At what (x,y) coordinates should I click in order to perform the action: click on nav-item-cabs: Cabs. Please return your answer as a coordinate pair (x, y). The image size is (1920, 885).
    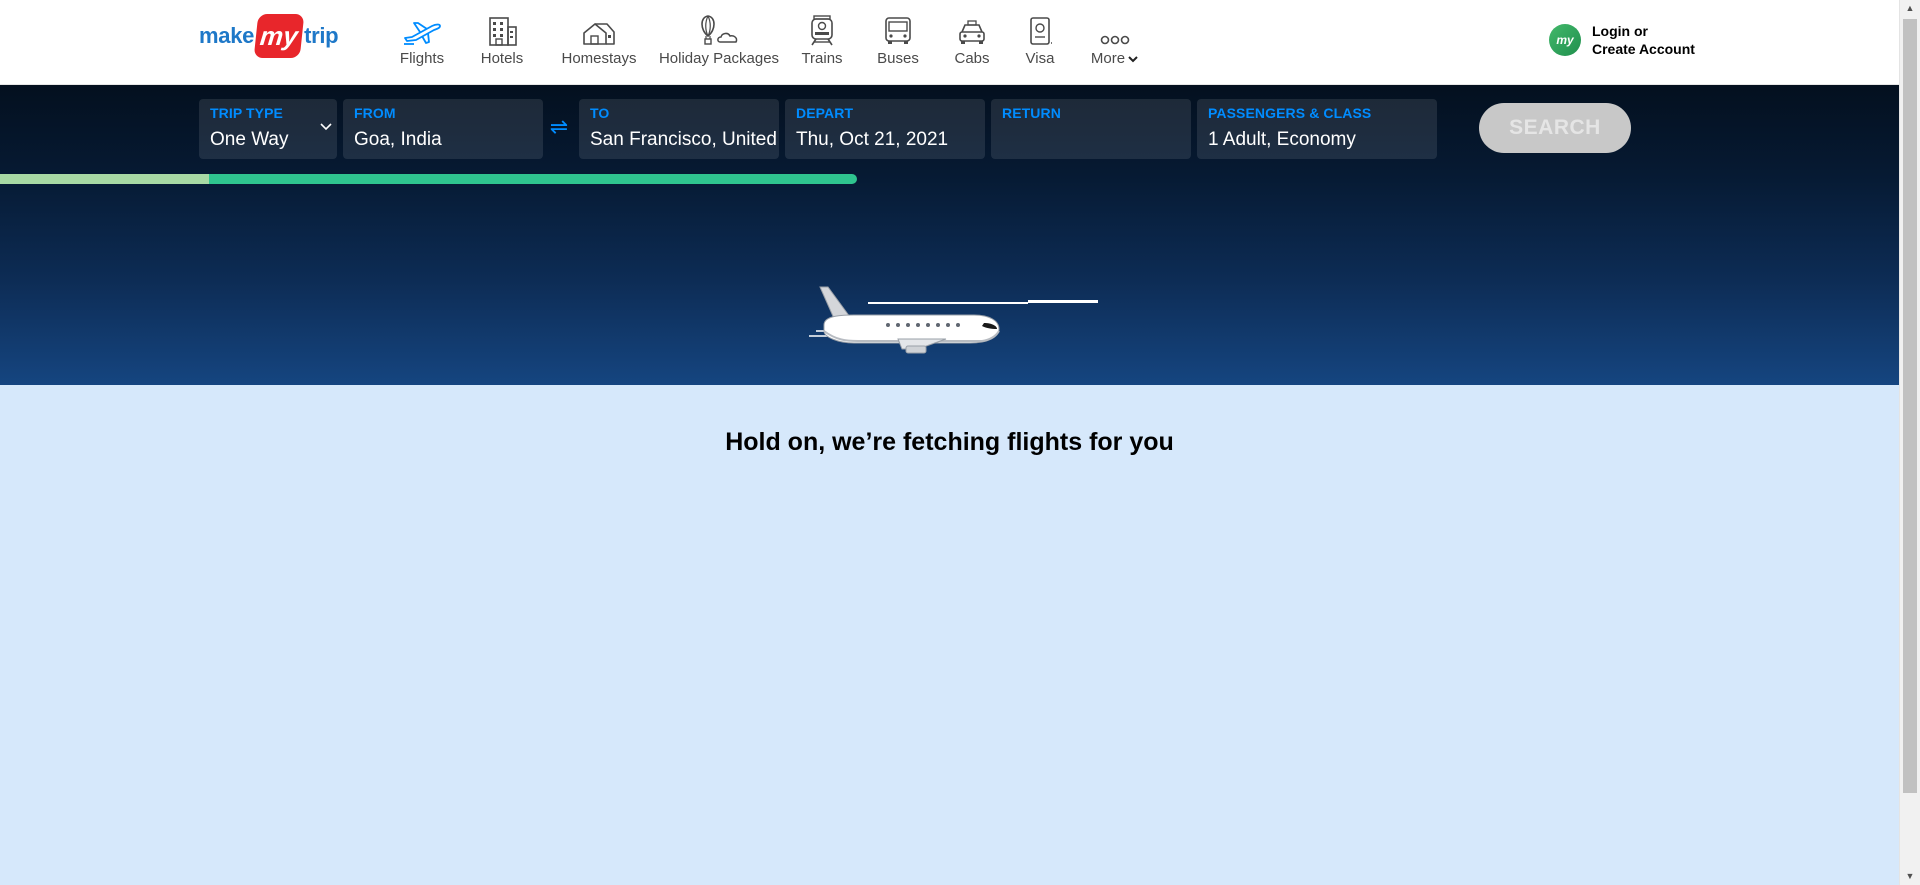
    Looking at the image, I should click on (972, 42).